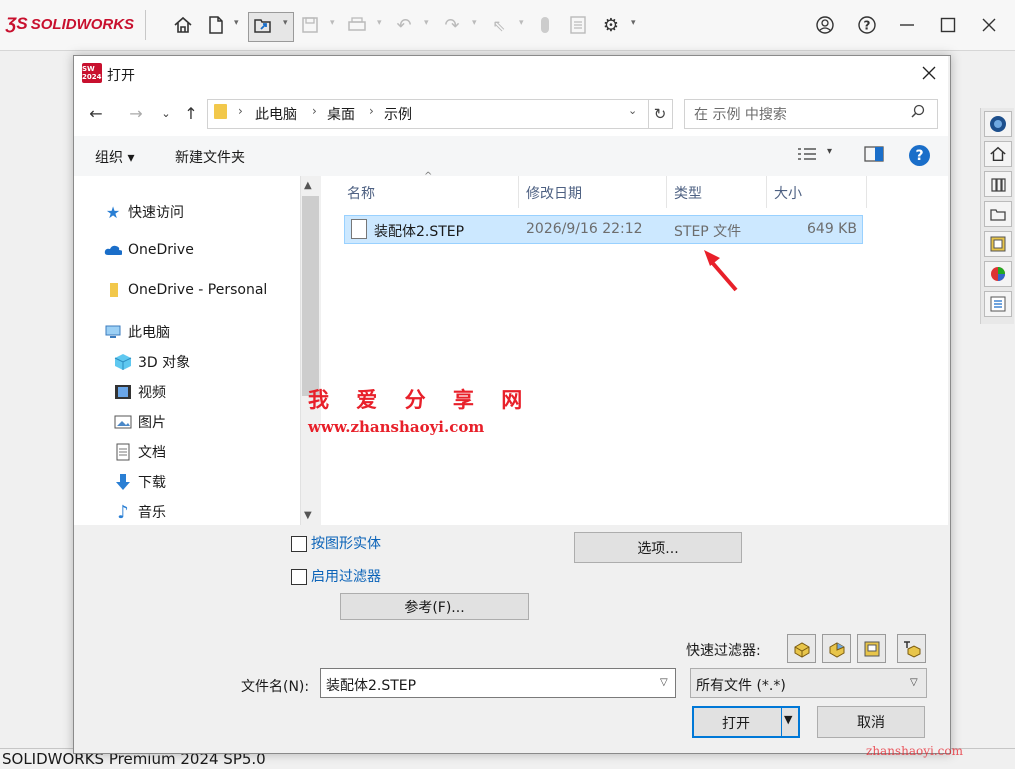 The height and width of the screenshot is (769, 1015). I want to click on nav-quick-access-label: 快速访问, so click(156, 213).